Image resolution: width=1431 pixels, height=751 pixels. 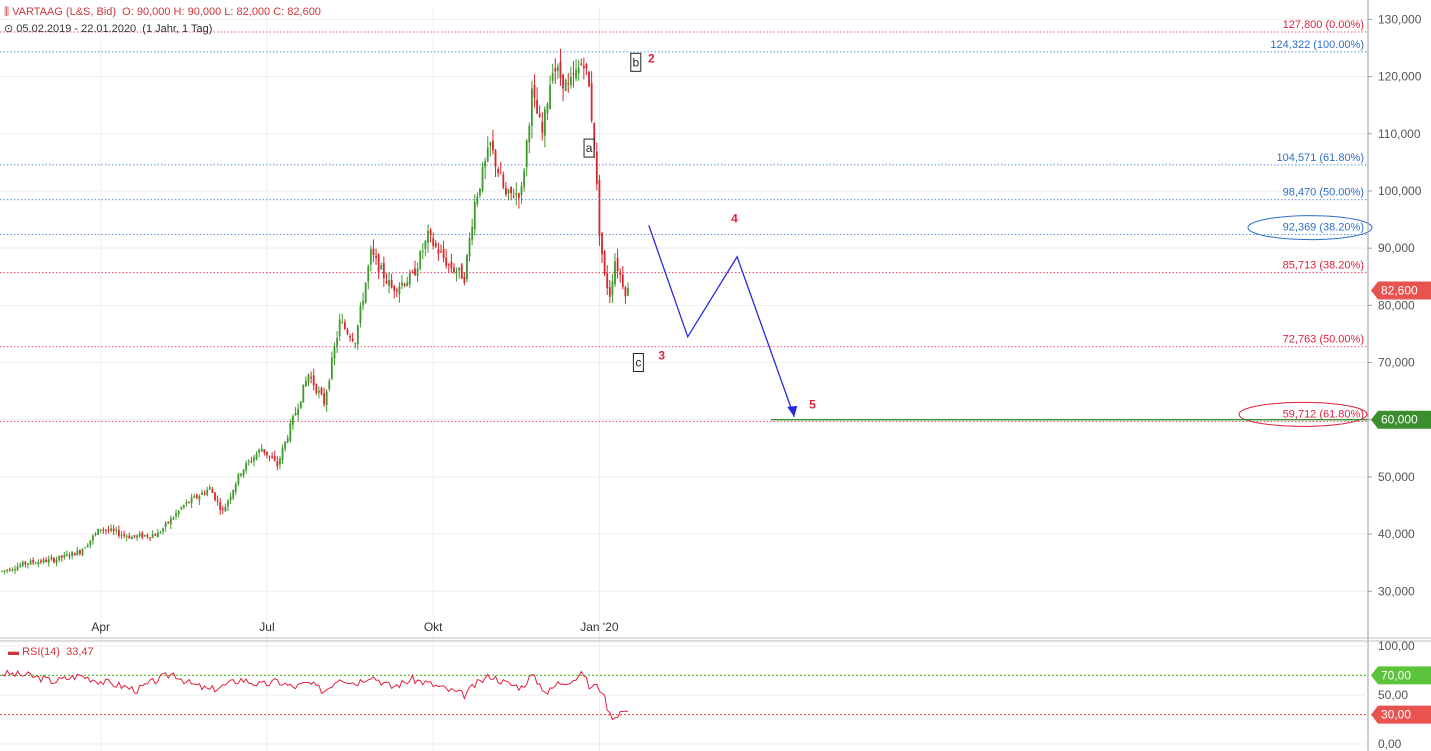 What do you see at coordinates (1396, 646) in the screenshot?
I see `rsi-tick-label: 100,00` at bounding box center [1396, 646].